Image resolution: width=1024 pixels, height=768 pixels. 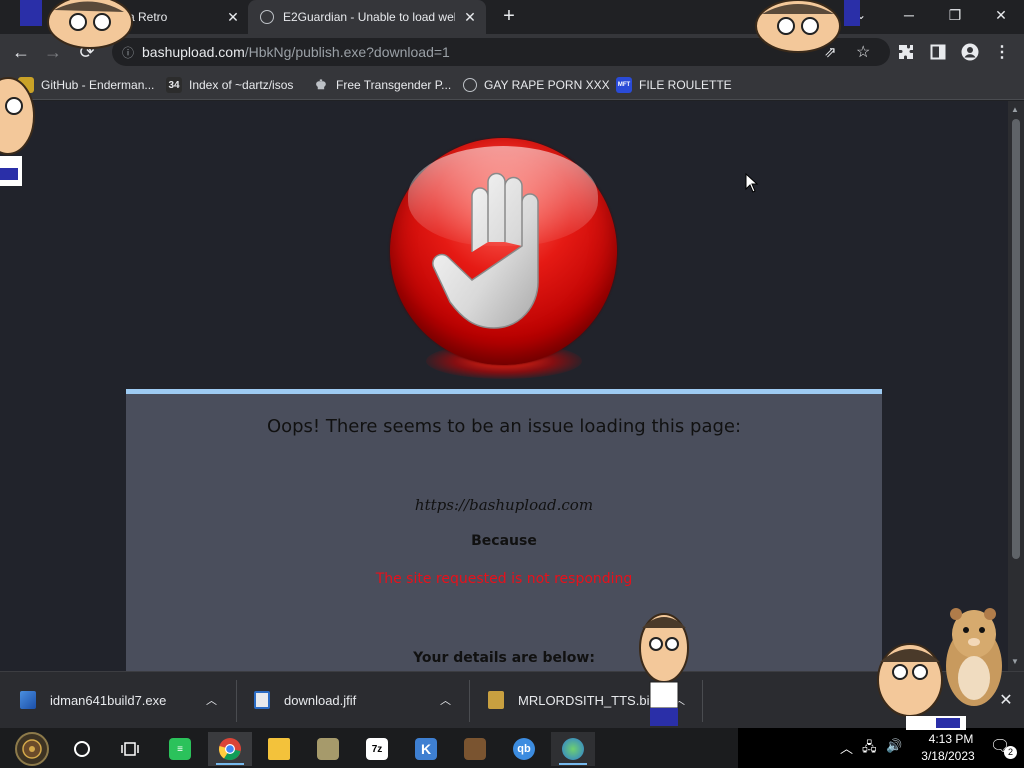 I want to click on hand-icon, so click(x=485, y=250).